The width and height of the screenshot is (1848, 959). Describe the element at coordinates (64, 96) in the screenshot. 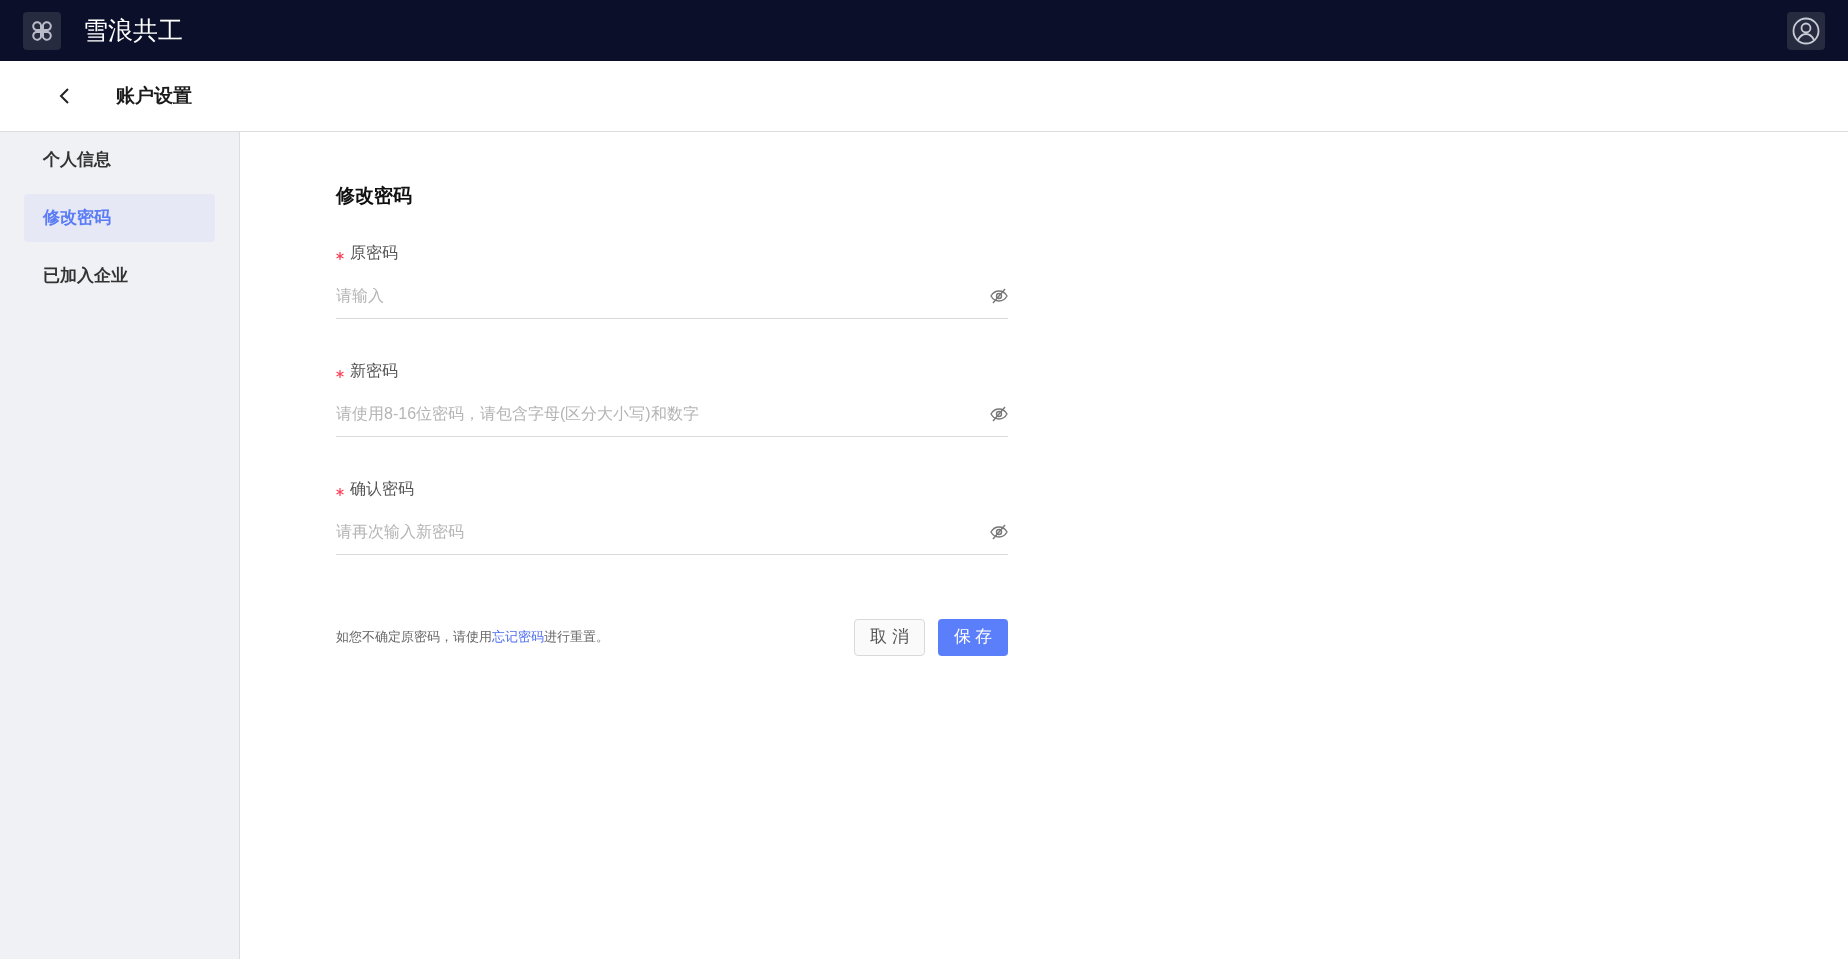

I see `back-icon` at that location.